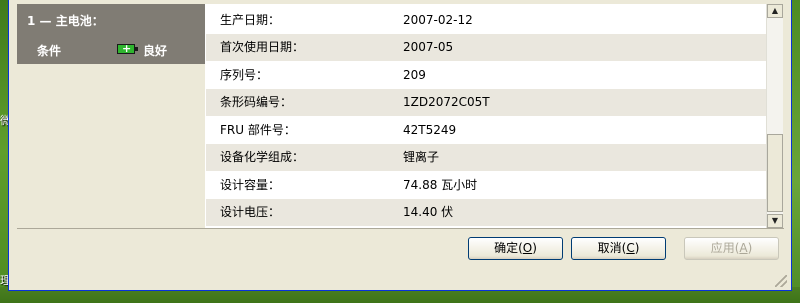 This screenshot has height=303, width=800. I want to click on scroll-thumb, so click(775, 173).